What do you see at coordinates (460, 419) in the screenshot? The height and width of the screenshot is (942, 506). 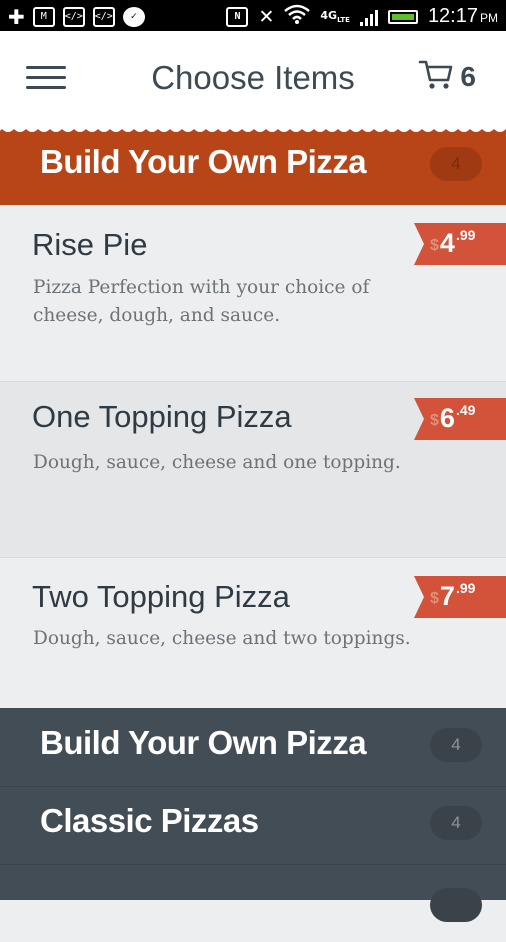 I see `price-tag: $6.49` at bounding box center [460, 419].